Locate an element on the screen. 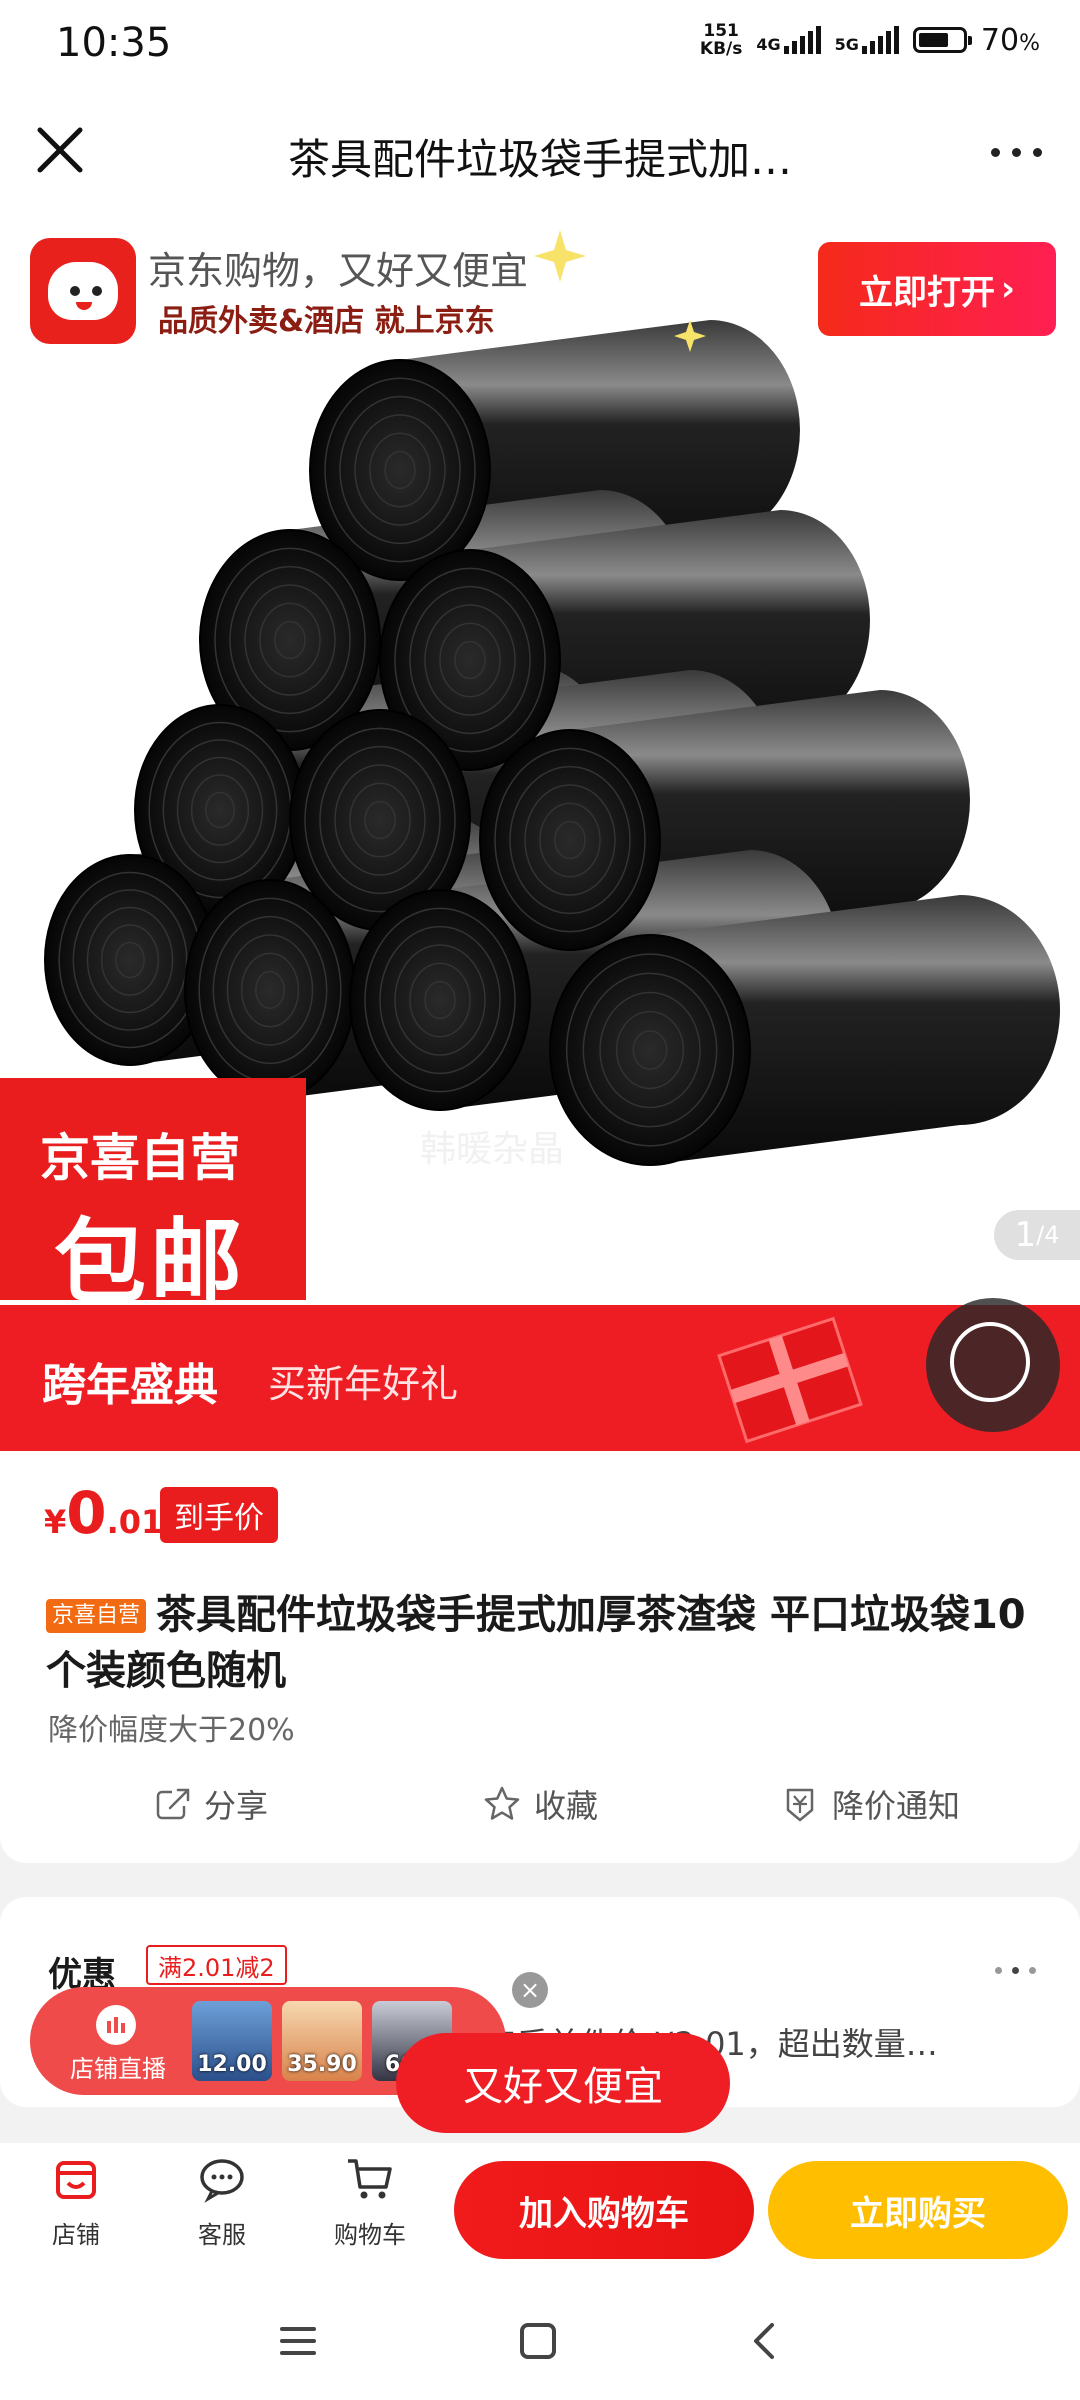 This screenshot has width=1080, height=2400. more-options-icon is located at coordinates (1016, 152).